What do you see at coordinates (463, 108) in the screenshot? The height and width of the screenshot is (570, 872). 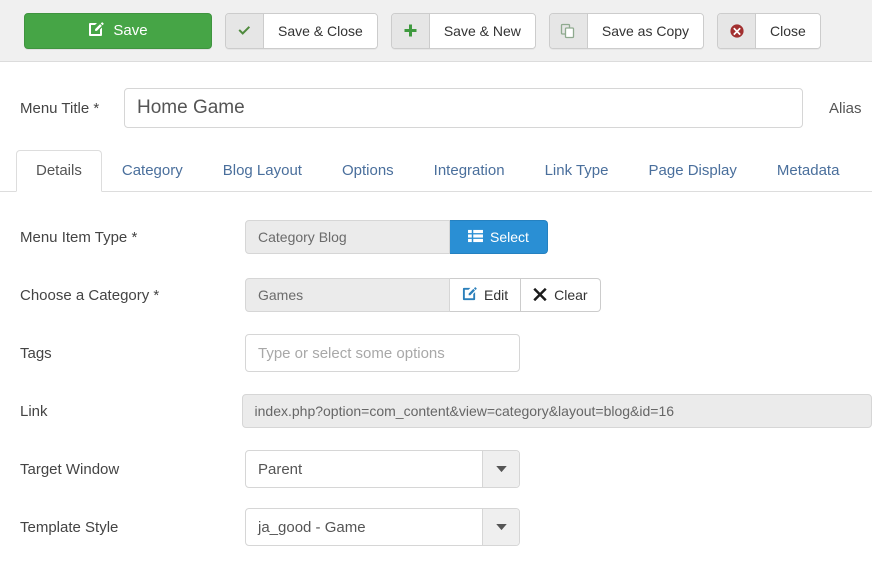 I see `menu-title-input` at bounding box center [463, 108].